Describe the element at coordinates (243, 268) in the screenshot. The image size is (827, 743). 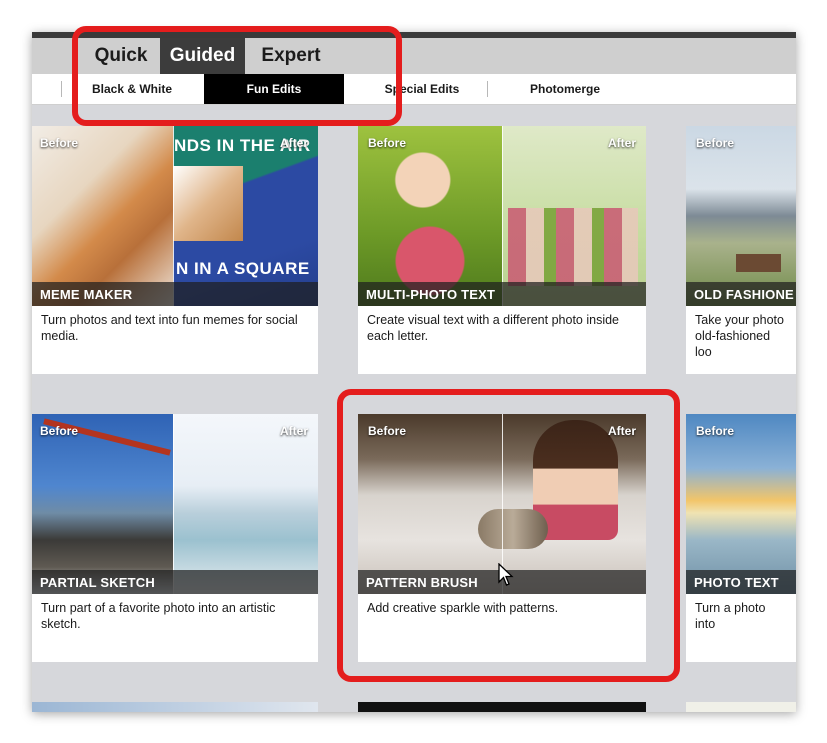
I see `meme-bottom-text: N IN A SQUARE` at that location.